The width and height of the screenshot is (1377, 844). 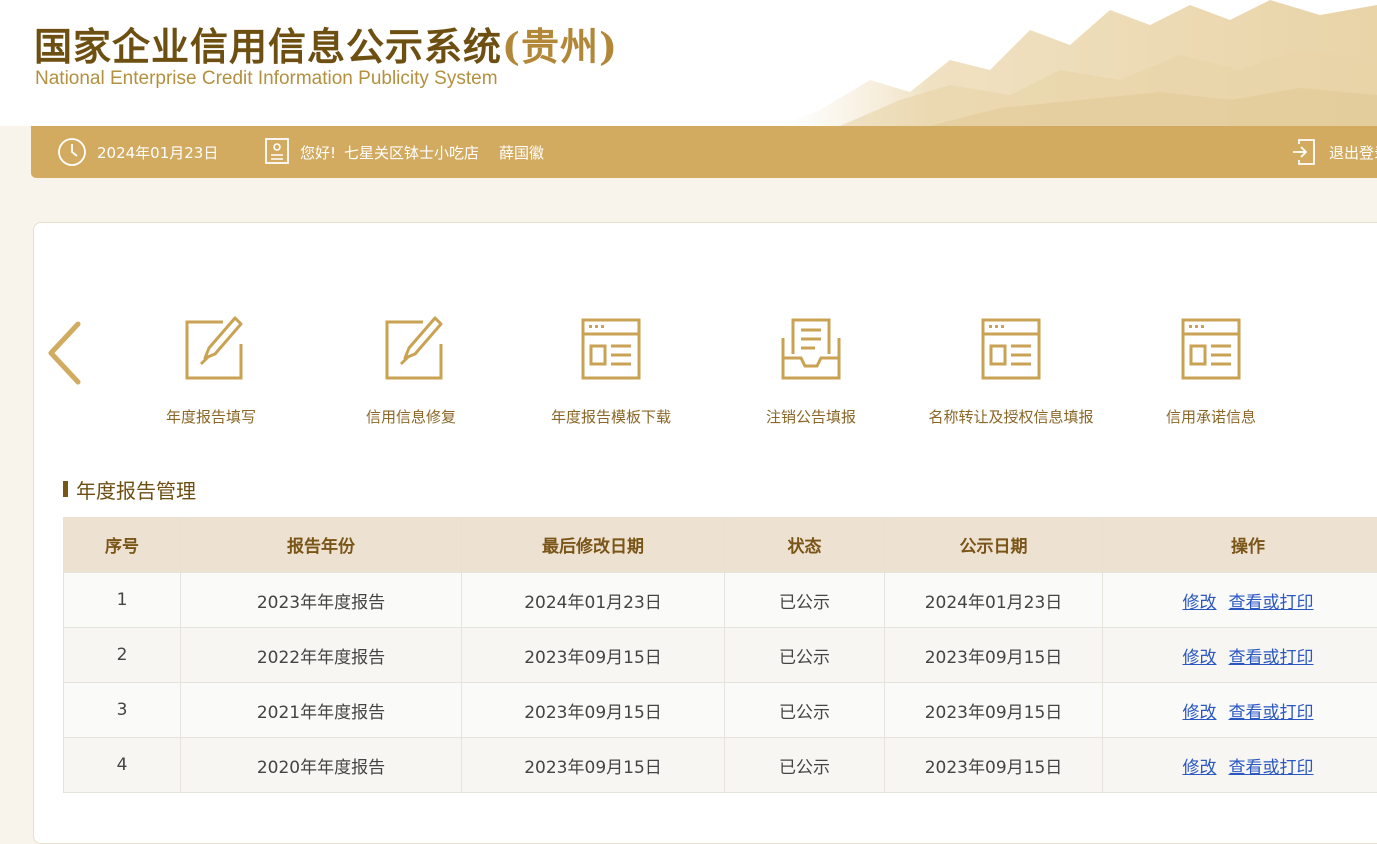 I want to click on quick-item-label: 年度报告填写, so click(x=211, y=416).